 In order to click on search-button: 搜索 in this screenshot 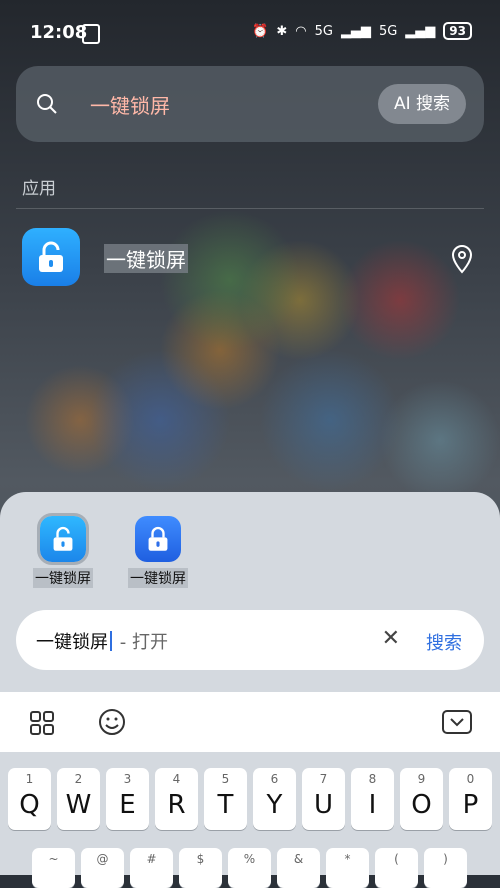, I will do `click(444, 642)`.